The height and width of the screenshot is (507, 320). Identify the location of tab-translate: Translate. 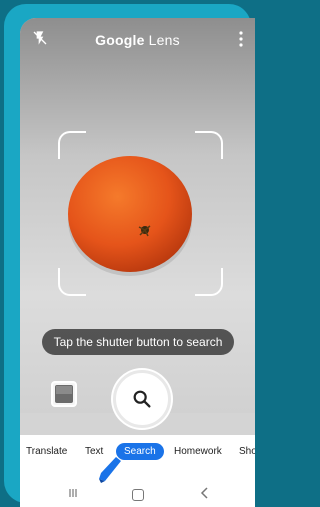
(46, 451).